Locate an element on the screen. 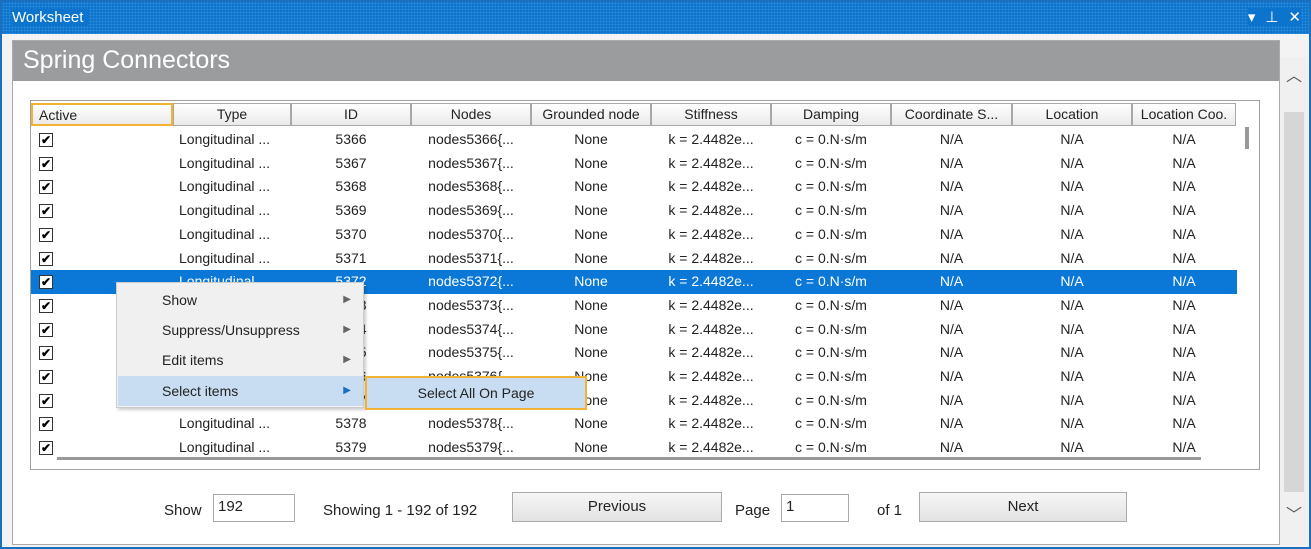 The width and height of the screenshot is (1311, 549). window-title: Worksheet is located at coordinates (51, 17).